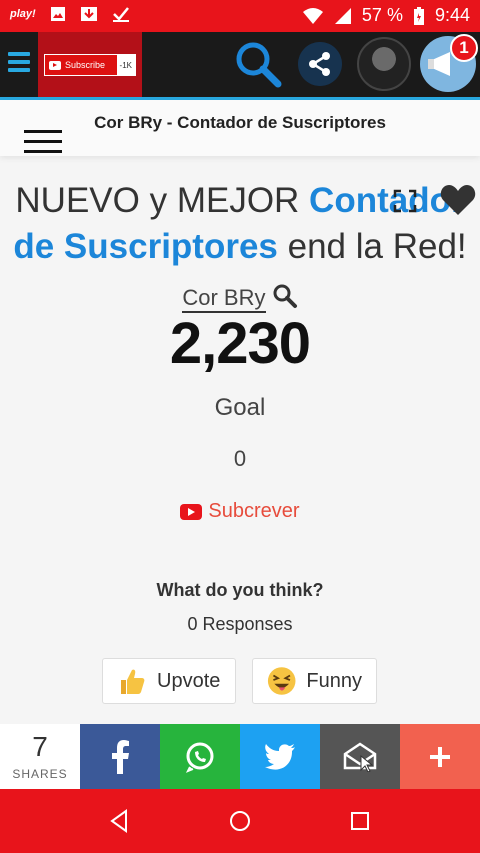 The width and height of the screenshot is (480, 853). I want to click on goal-label: Goal, so click(240, 407).